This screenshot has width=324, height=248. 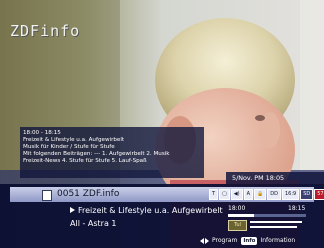 What do you see at coordinates (241, 215) in the screenshot?
I see `program-progress-fill` at bounding box center [241, 215].